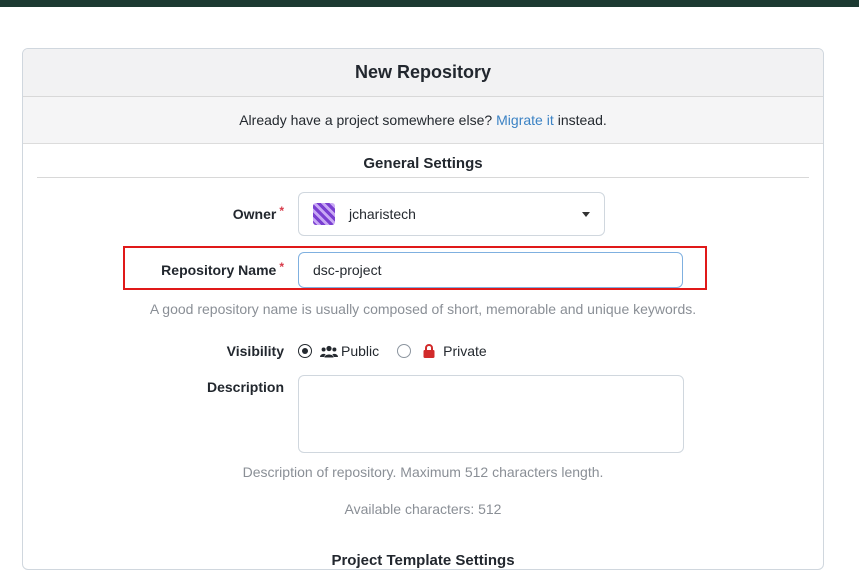  I want to click on visibility-label: Visibility, so click(255, 351).